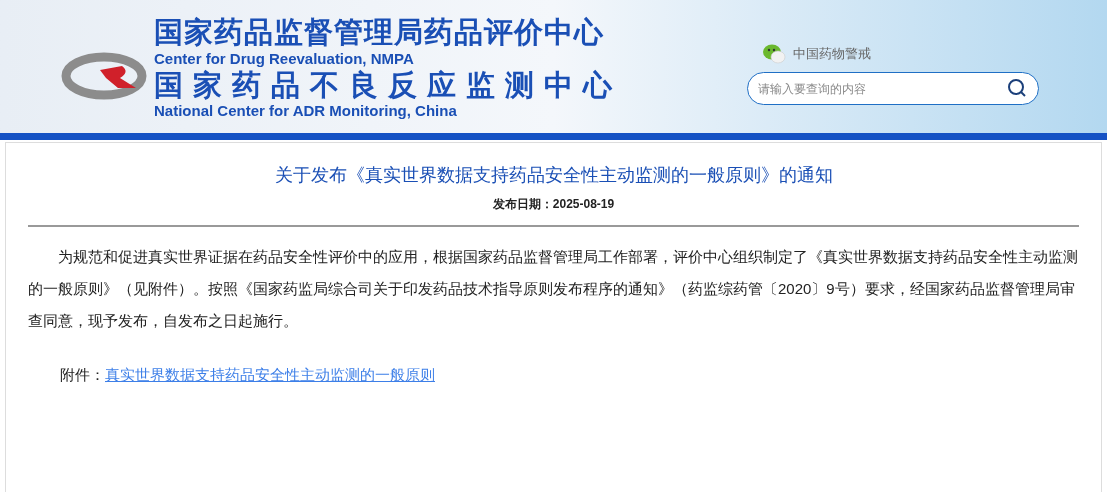  What do you see at coordinates (388, 85) in the screenshot?
I see `site-title: 国家药品不良反应监测中心` at bounding box center [388, 85].